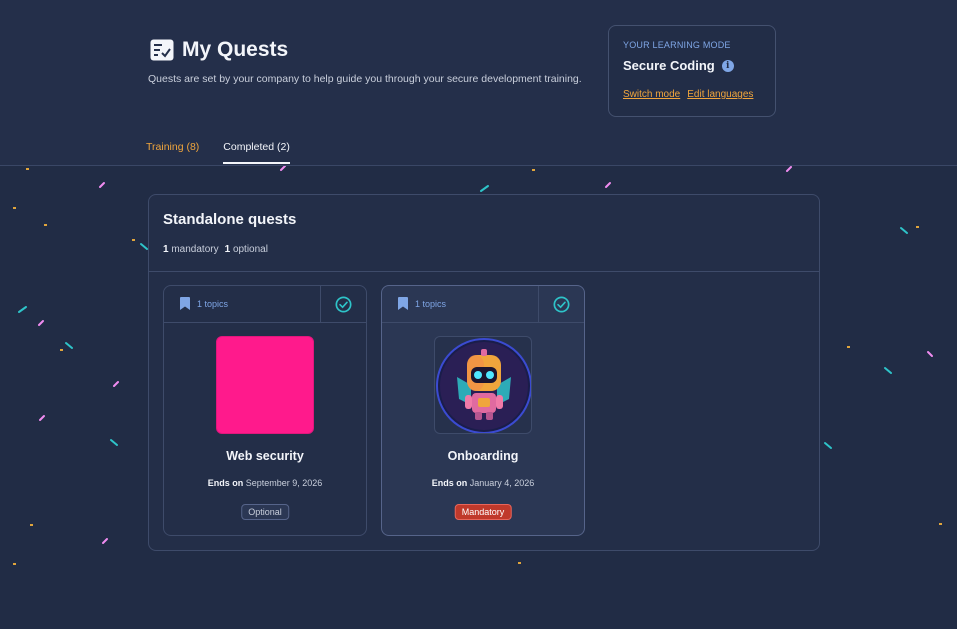 The width and height of the screenshot is (957, 629). Describe the element at coordinates (483, 483) in the screenshot. I see `quest-end-date: Ends on January 4, 2026` at that location.